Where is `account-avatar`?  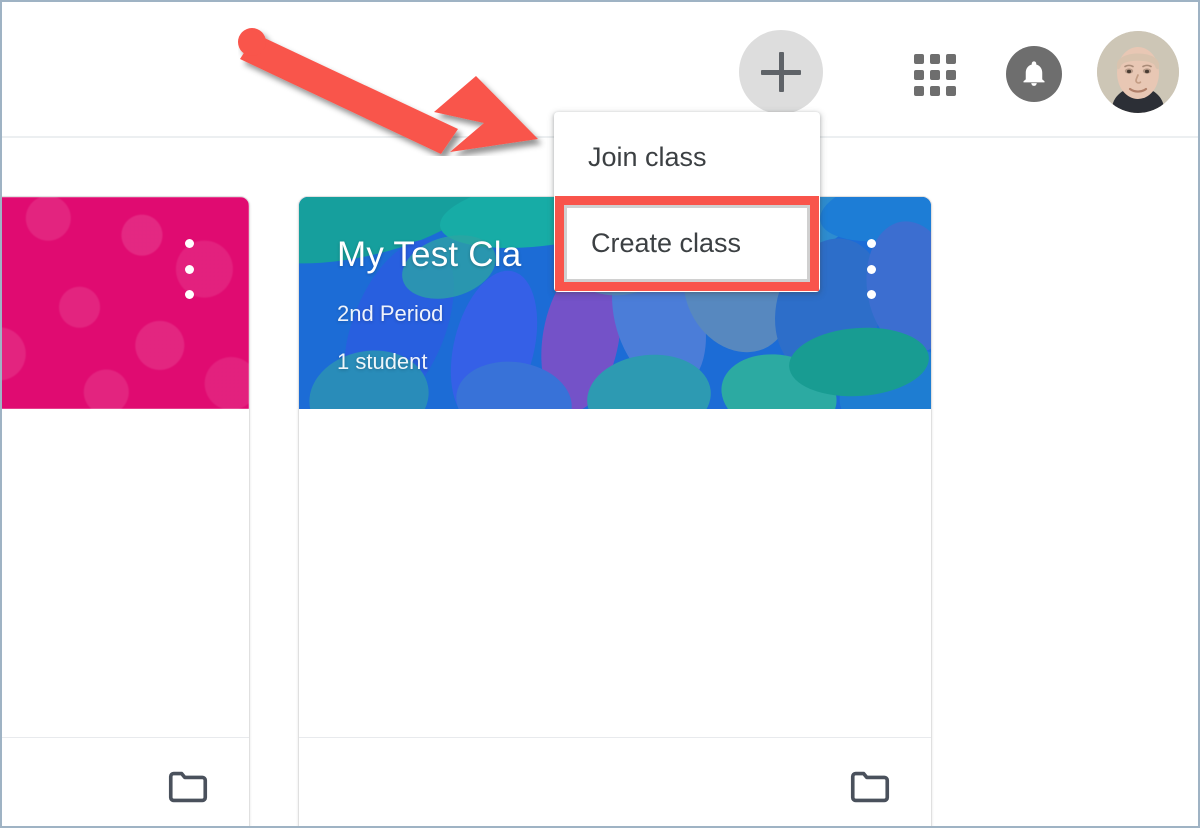 account-avatar is located at coordinates (1138, 72).